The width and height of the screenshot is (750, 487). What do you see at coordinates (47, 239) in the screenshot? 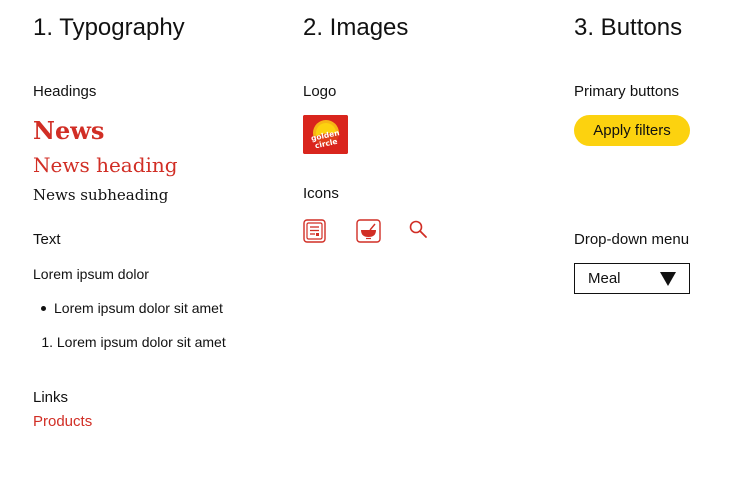
I see `text-label: Text` at bounding box center [47, 239].